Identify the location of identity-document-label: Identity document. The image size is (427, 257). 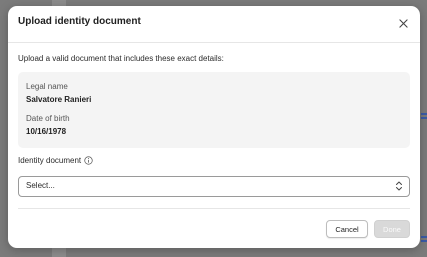
(55, 160).